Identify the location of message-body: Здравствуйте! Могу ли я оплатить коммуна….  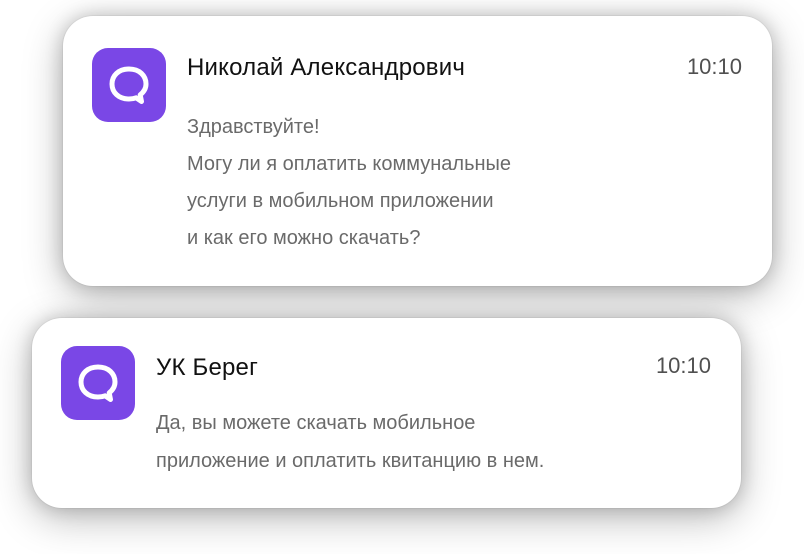
(349, 183).